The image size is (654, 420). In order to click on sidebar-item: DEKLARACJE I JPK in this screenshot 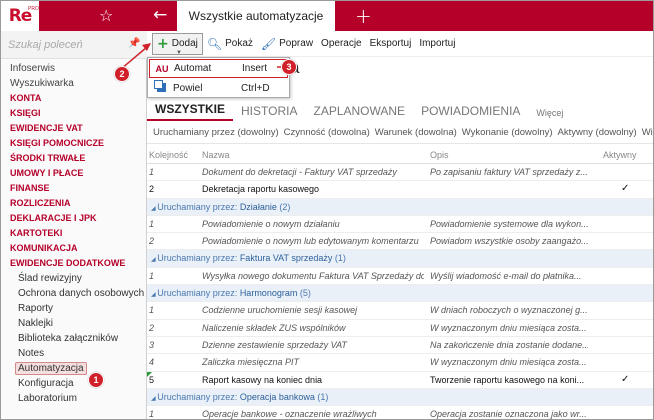, I will do `click(74, 218)`.